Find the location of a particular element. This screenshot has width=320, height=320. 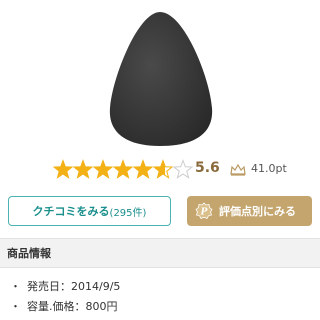

crown-icon is located at coordinates (238, 170).